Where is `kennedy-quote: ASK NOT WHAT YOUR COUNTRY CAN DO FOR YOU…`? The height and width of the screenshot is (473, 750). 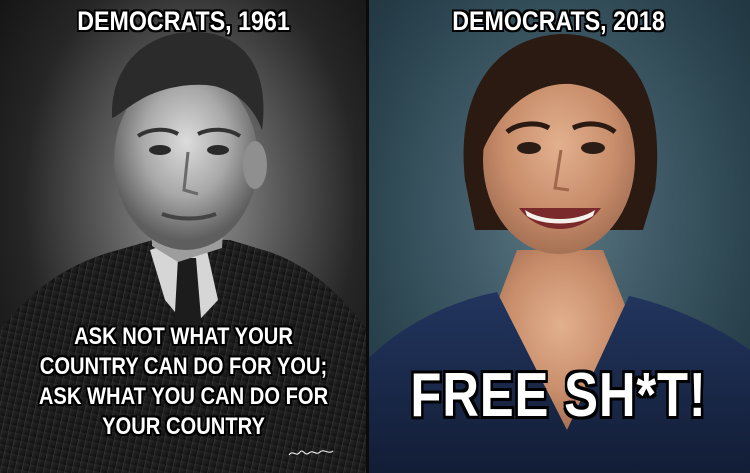 kennedy-quote: ASK NOT WHAT YOUR COUNTRY CAN DO FOR YOU… is located at coordinates (183, 382).